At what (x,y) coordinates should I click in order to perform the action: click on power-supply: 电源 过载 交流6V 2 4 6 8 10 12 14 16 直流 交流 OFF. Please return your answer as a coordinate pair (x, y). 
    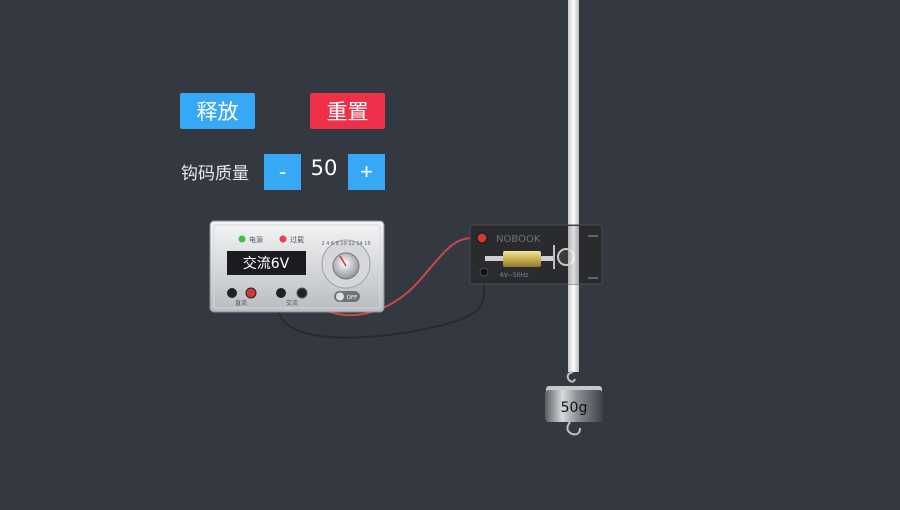
    Looking at the image, I should click on (297, 266).